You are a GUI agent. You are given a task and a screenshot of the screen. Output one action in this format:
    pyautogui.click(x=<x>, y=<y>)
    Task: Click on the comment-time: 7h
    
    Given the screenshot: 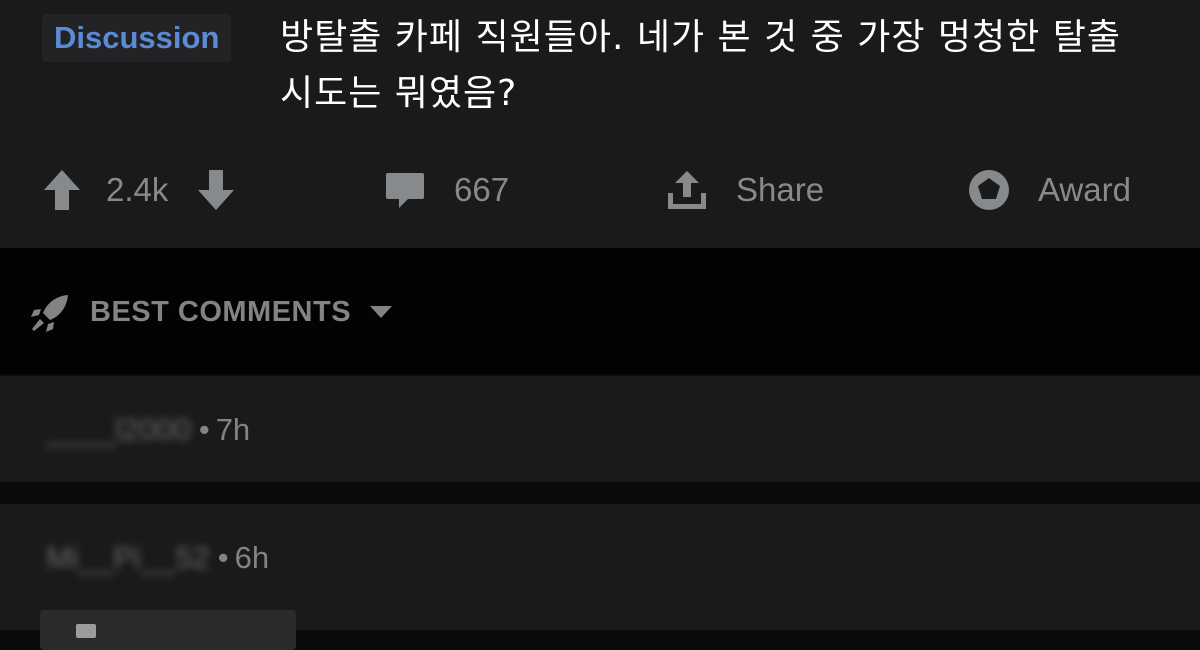 What is the action you would take?
    pyautogui.click(x=233, y=429)
    